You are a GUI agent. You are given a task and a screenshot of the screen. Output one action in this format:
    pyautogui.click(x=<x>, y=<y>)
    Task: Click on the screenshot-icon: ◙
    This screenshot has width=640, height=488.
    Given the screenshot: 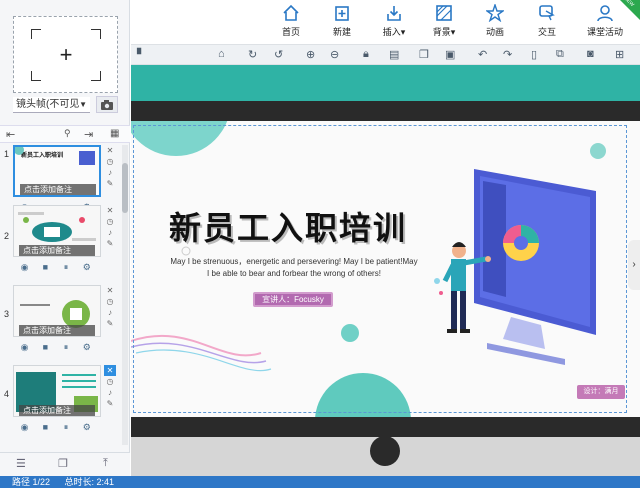 What is the action you would take?
    pyautogui.click(x=590, y=54)
    